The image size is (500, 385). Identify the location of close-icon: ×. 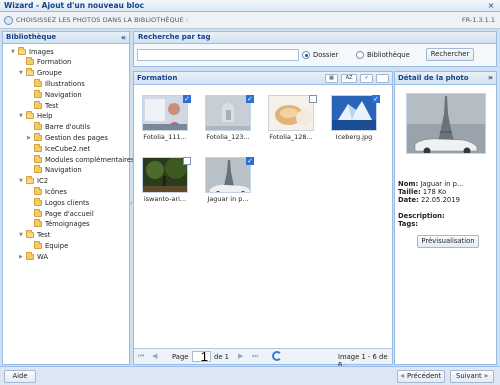
(491, 5).